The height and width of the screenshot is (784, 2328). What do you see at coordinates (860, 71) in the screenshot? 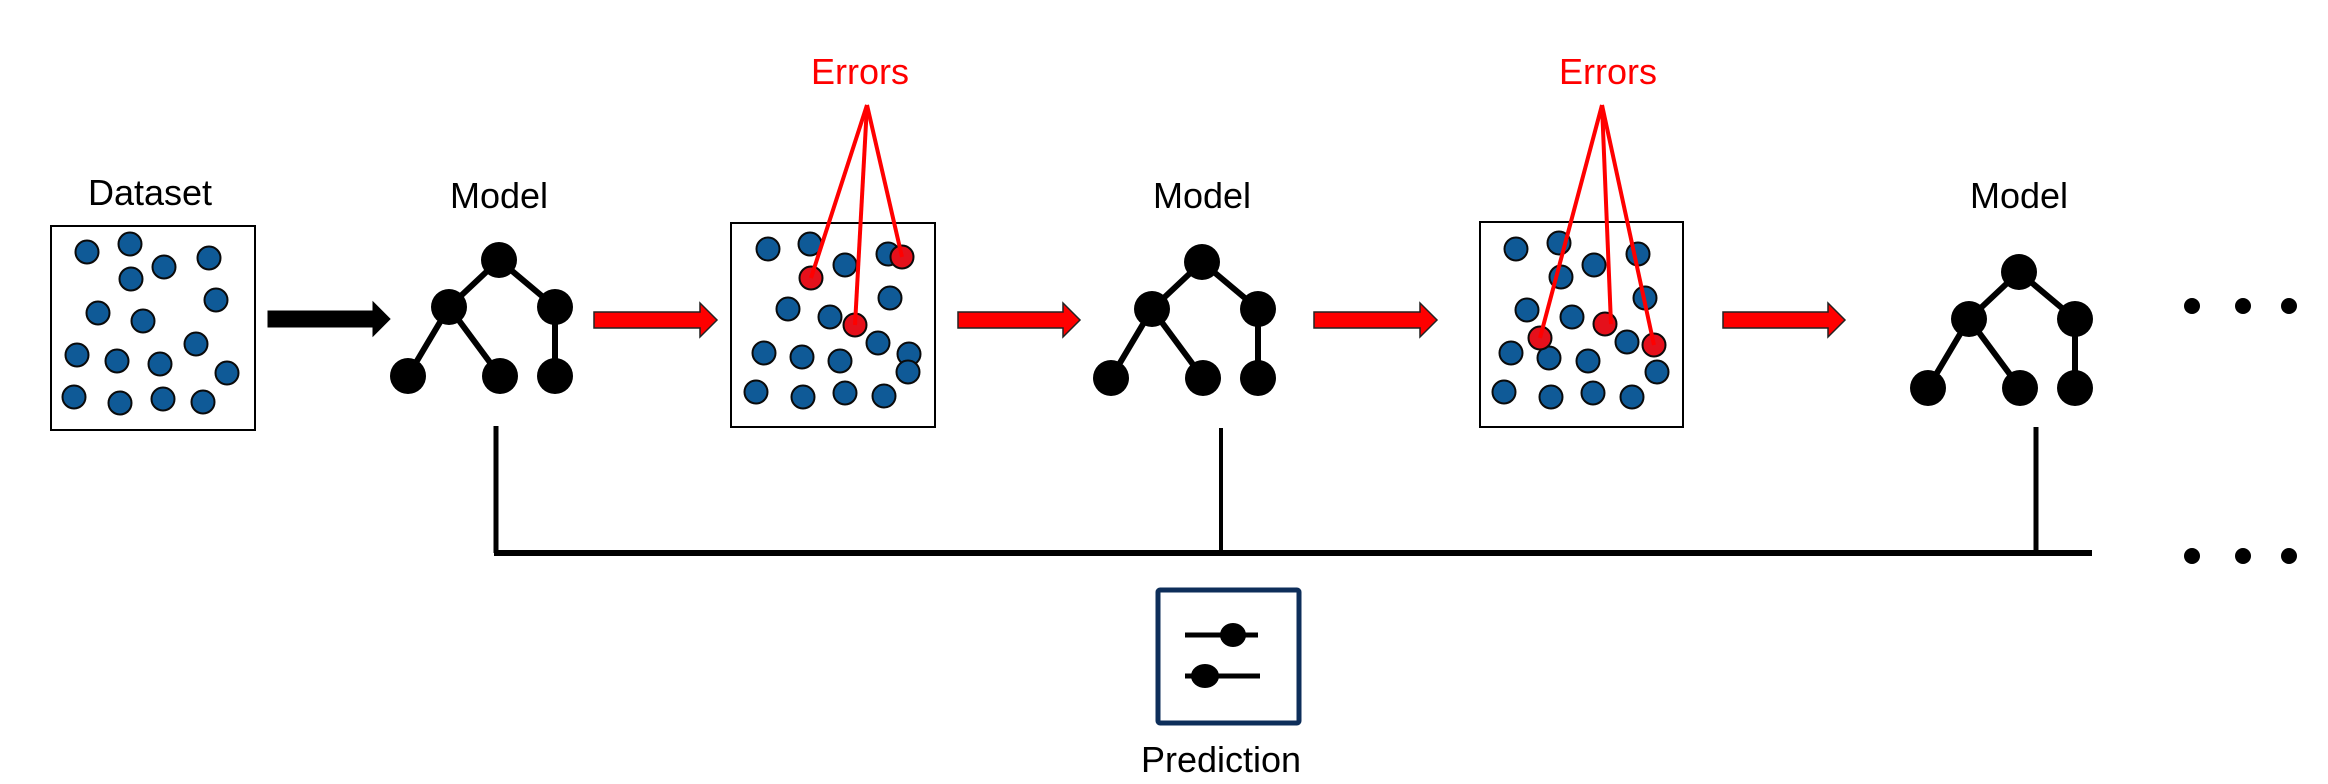
I see `errors-1-label: Errors` at bounding box center [860, 71].